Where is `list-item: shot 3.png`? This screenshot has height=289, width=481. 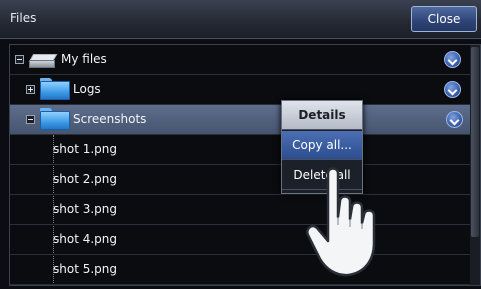 list-item: shot 3.png is located at coordinates (240, 210).